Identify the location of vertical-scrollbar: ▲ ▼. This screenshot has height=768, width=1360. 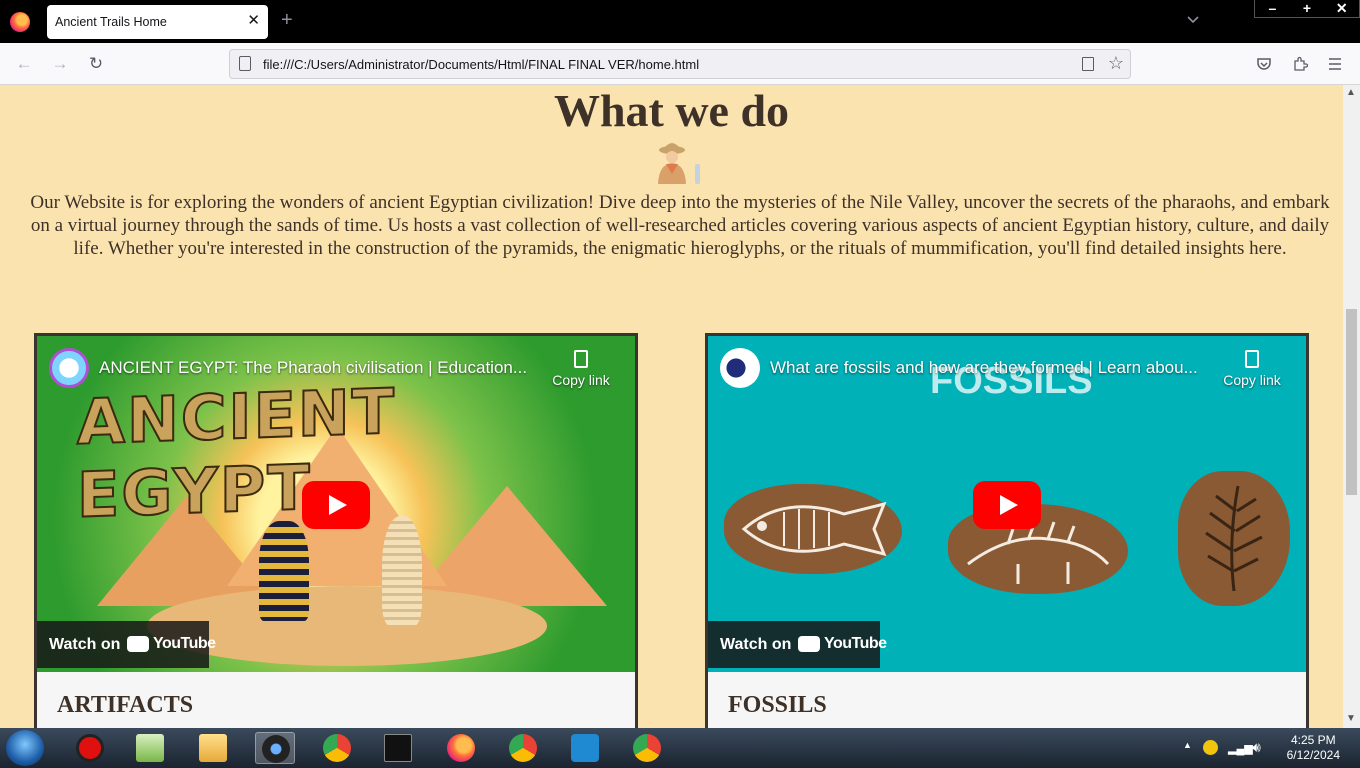
(1351, 406).